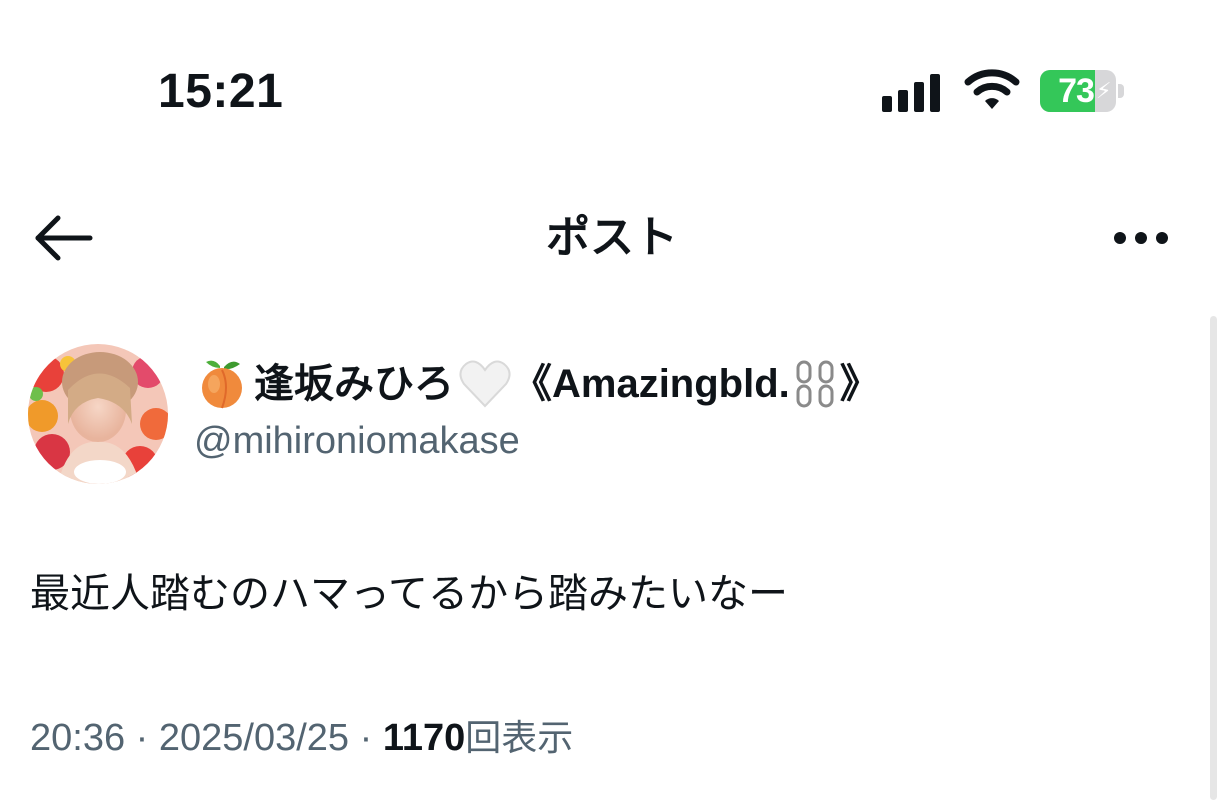 This screenshot has height=800, width=1229. I want to click on author-name-en: 《Amazingbld., so click(651, 384).